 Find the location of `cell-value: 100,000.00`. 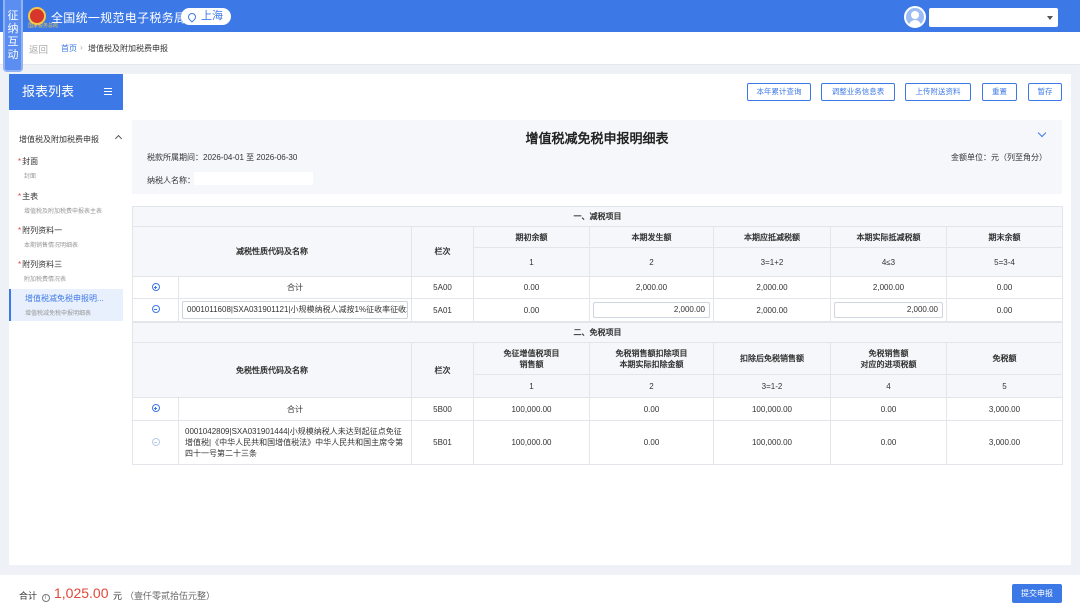

cell-value: 100,000.00 is located at coordinates (531, 409).